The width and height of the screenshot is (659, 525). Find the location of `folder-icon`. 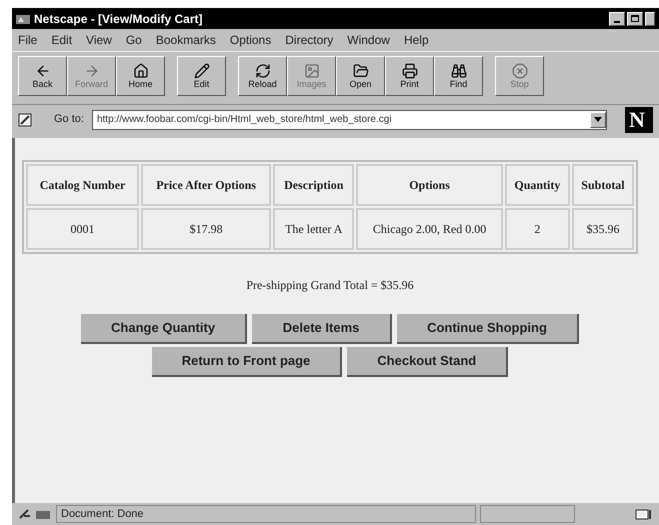

folder-icon is located at coordinates (360, 70).